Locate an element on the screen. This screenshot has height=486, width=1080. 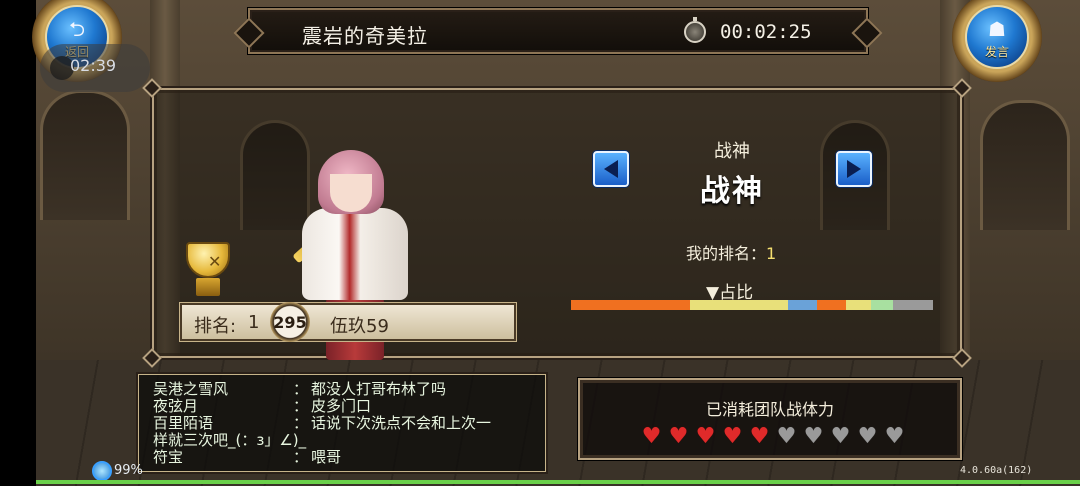
version-label: 4.0.60a(162) is located at coordinates (996, 470).